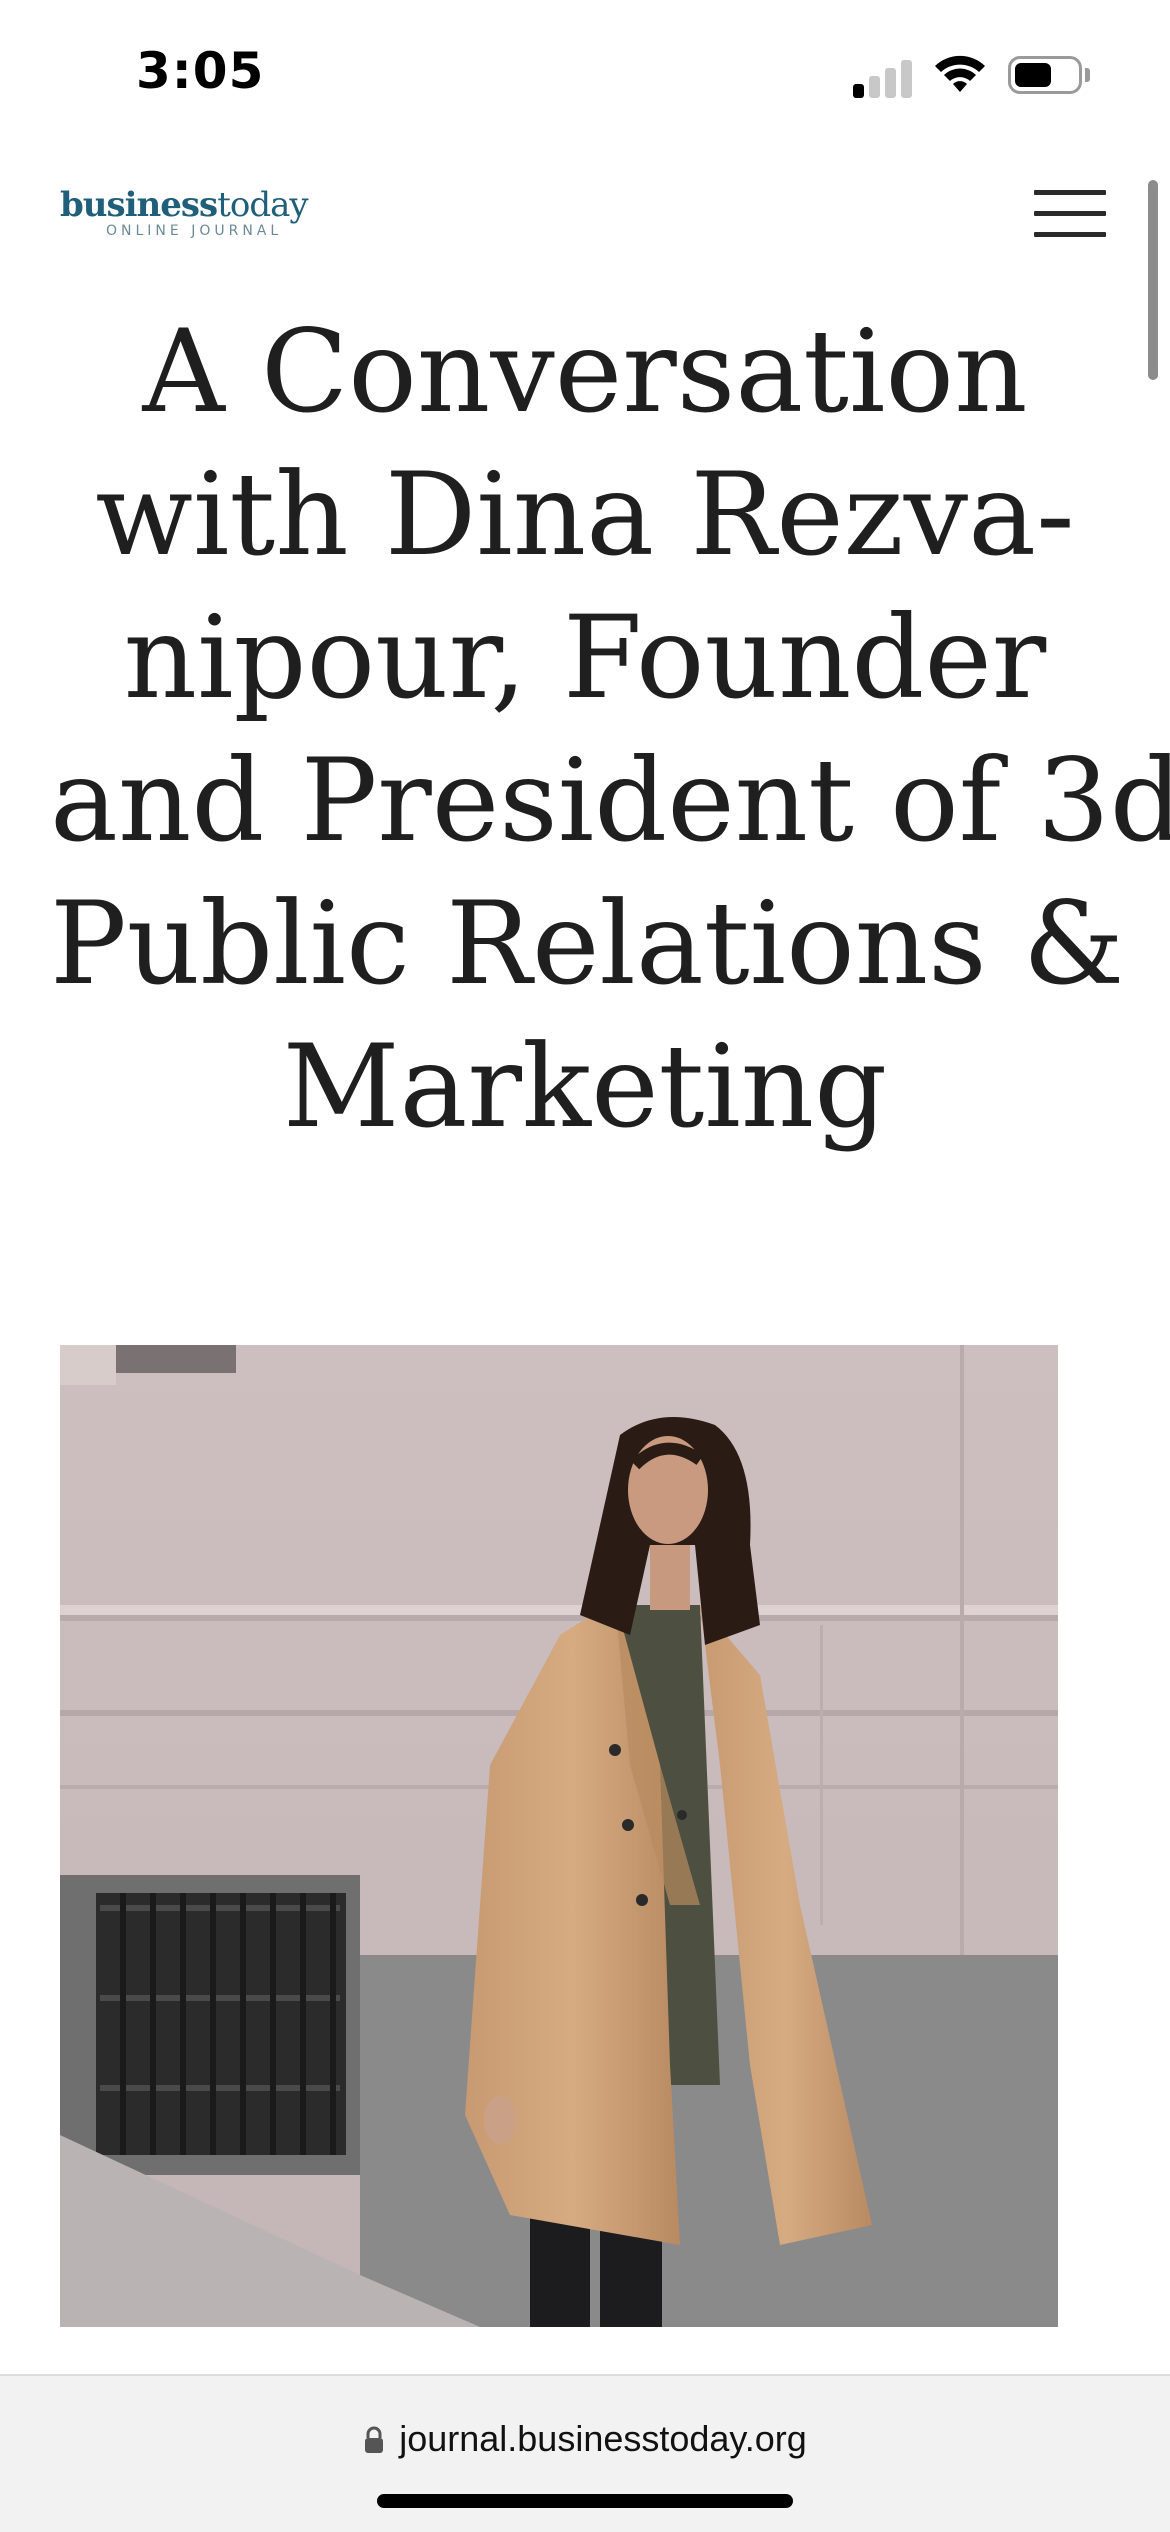 This screenshot has width=1170, height=2532. I want to click on lock-icon, so click(374, 2439).